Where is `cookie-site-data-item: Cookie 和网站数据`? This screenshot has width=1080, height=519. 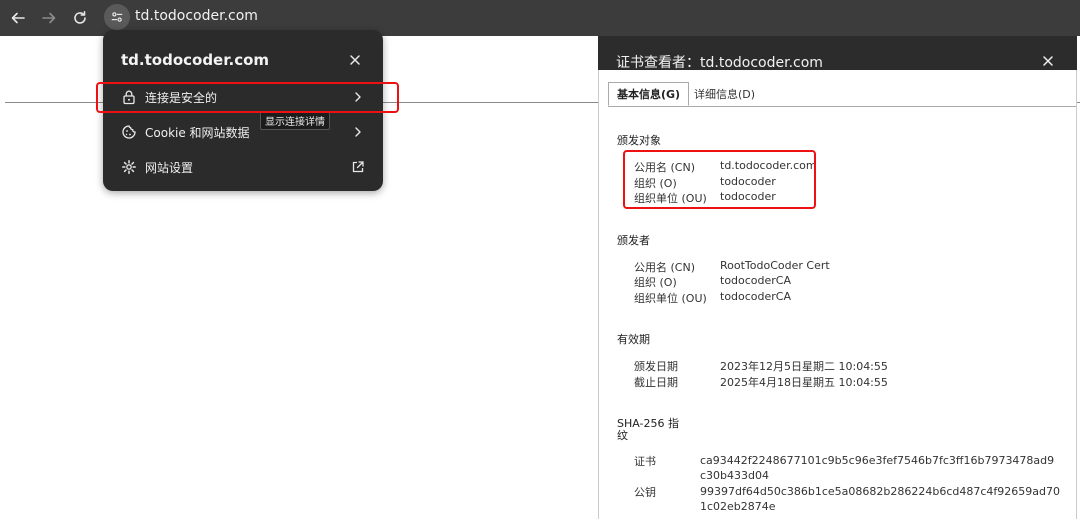
cookie-site-data-item: Cookie 和网站数据 is located at coordinates (243, 132).